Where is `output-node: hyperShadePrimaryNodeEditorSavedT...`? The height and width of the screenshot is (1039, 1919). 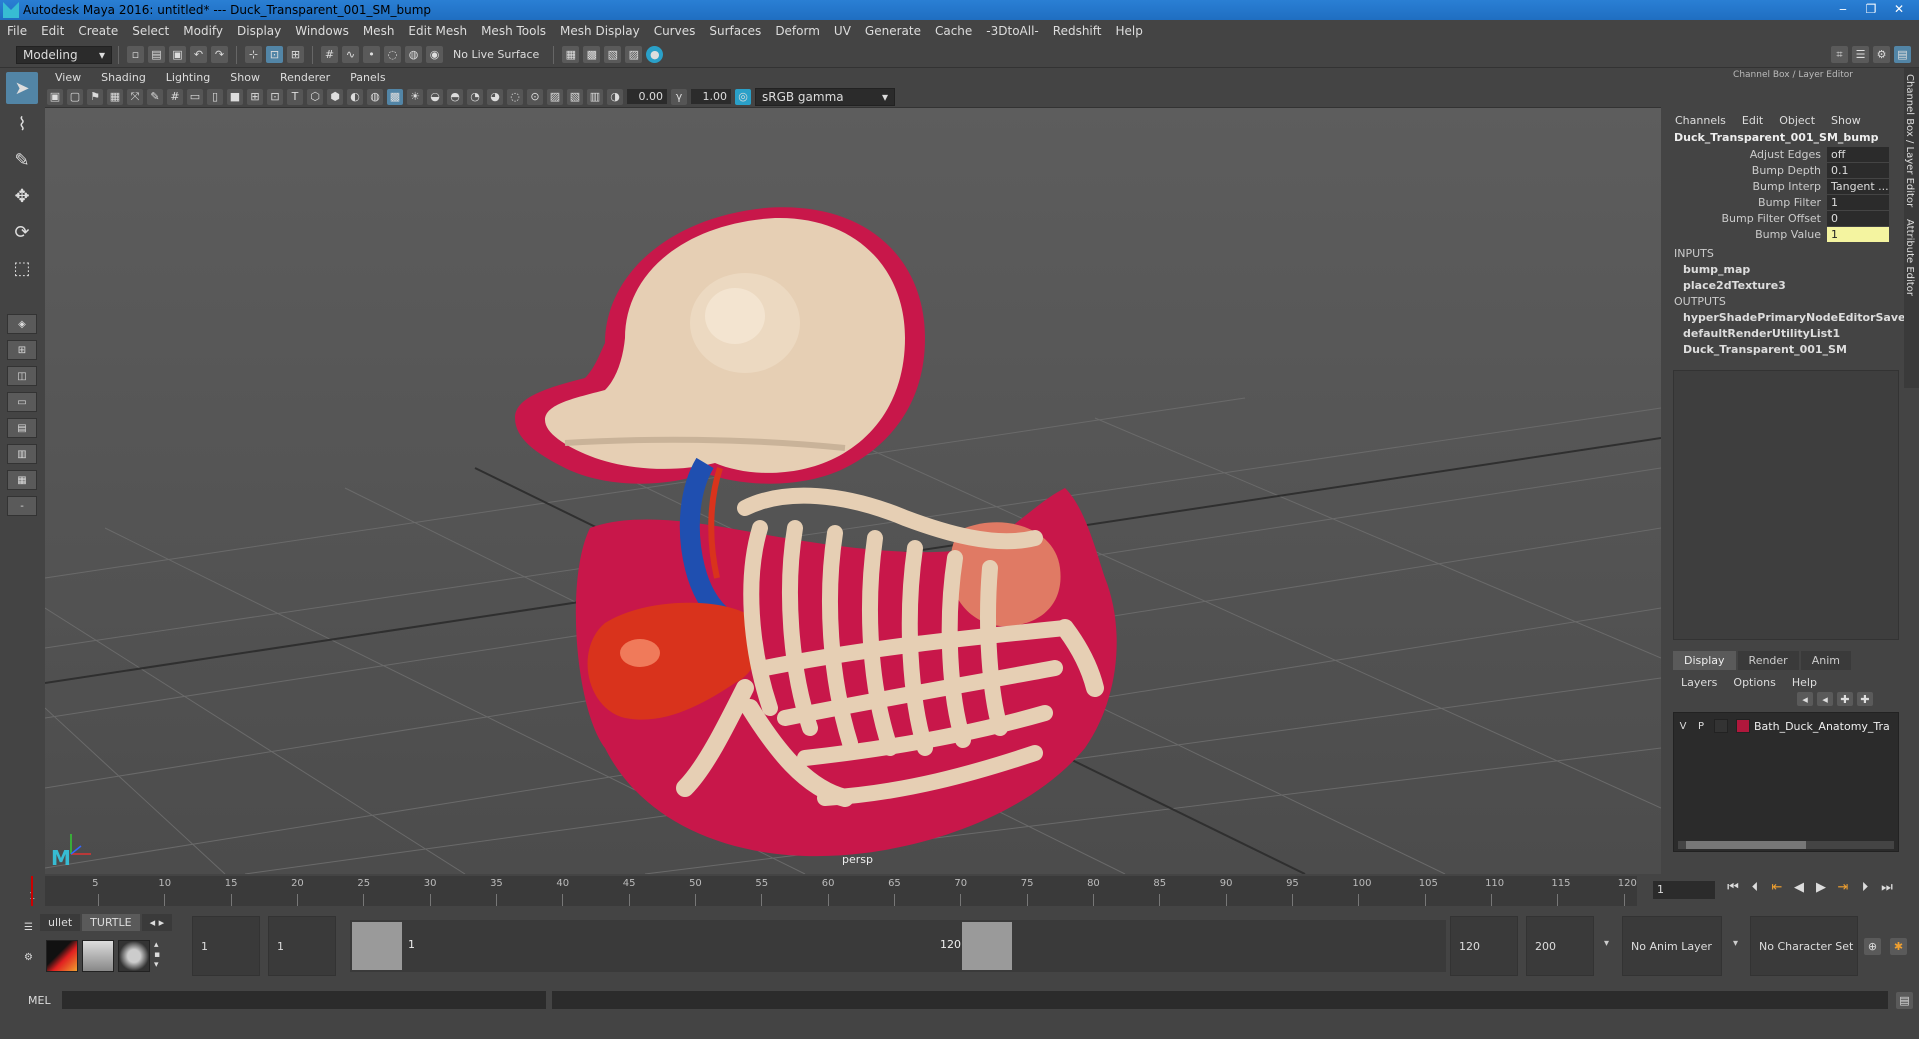
output-node: hyperShadePrimaryNodeEditorSavedT... is located at coordinates (1793, 318).